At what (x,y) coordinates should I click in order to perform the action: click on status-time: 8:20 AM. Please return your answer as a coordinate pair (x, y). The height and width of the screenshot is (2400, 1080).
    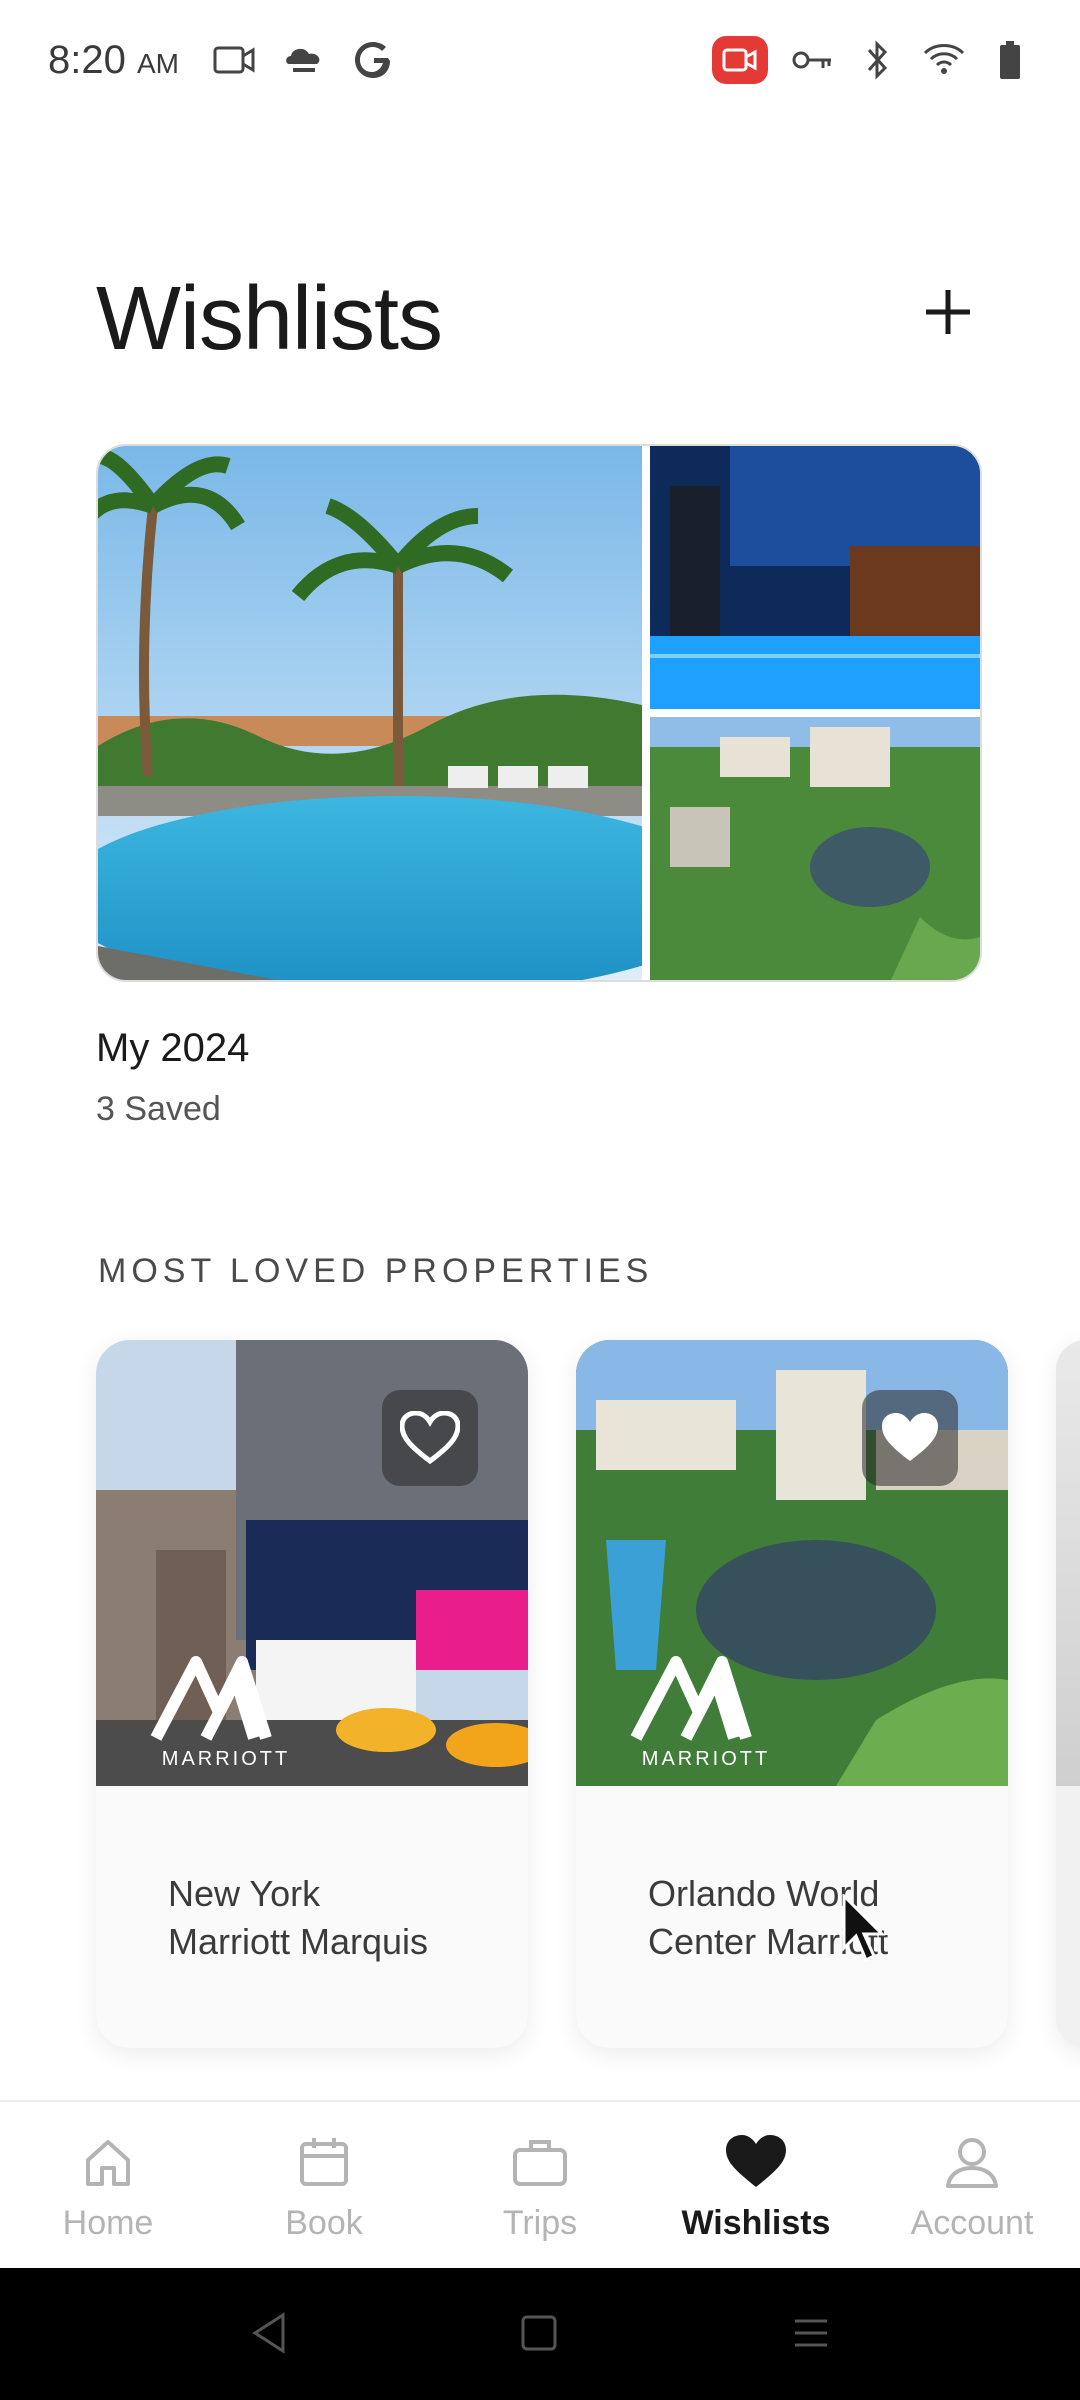
    Looking at the image, I should click on (113, 60).